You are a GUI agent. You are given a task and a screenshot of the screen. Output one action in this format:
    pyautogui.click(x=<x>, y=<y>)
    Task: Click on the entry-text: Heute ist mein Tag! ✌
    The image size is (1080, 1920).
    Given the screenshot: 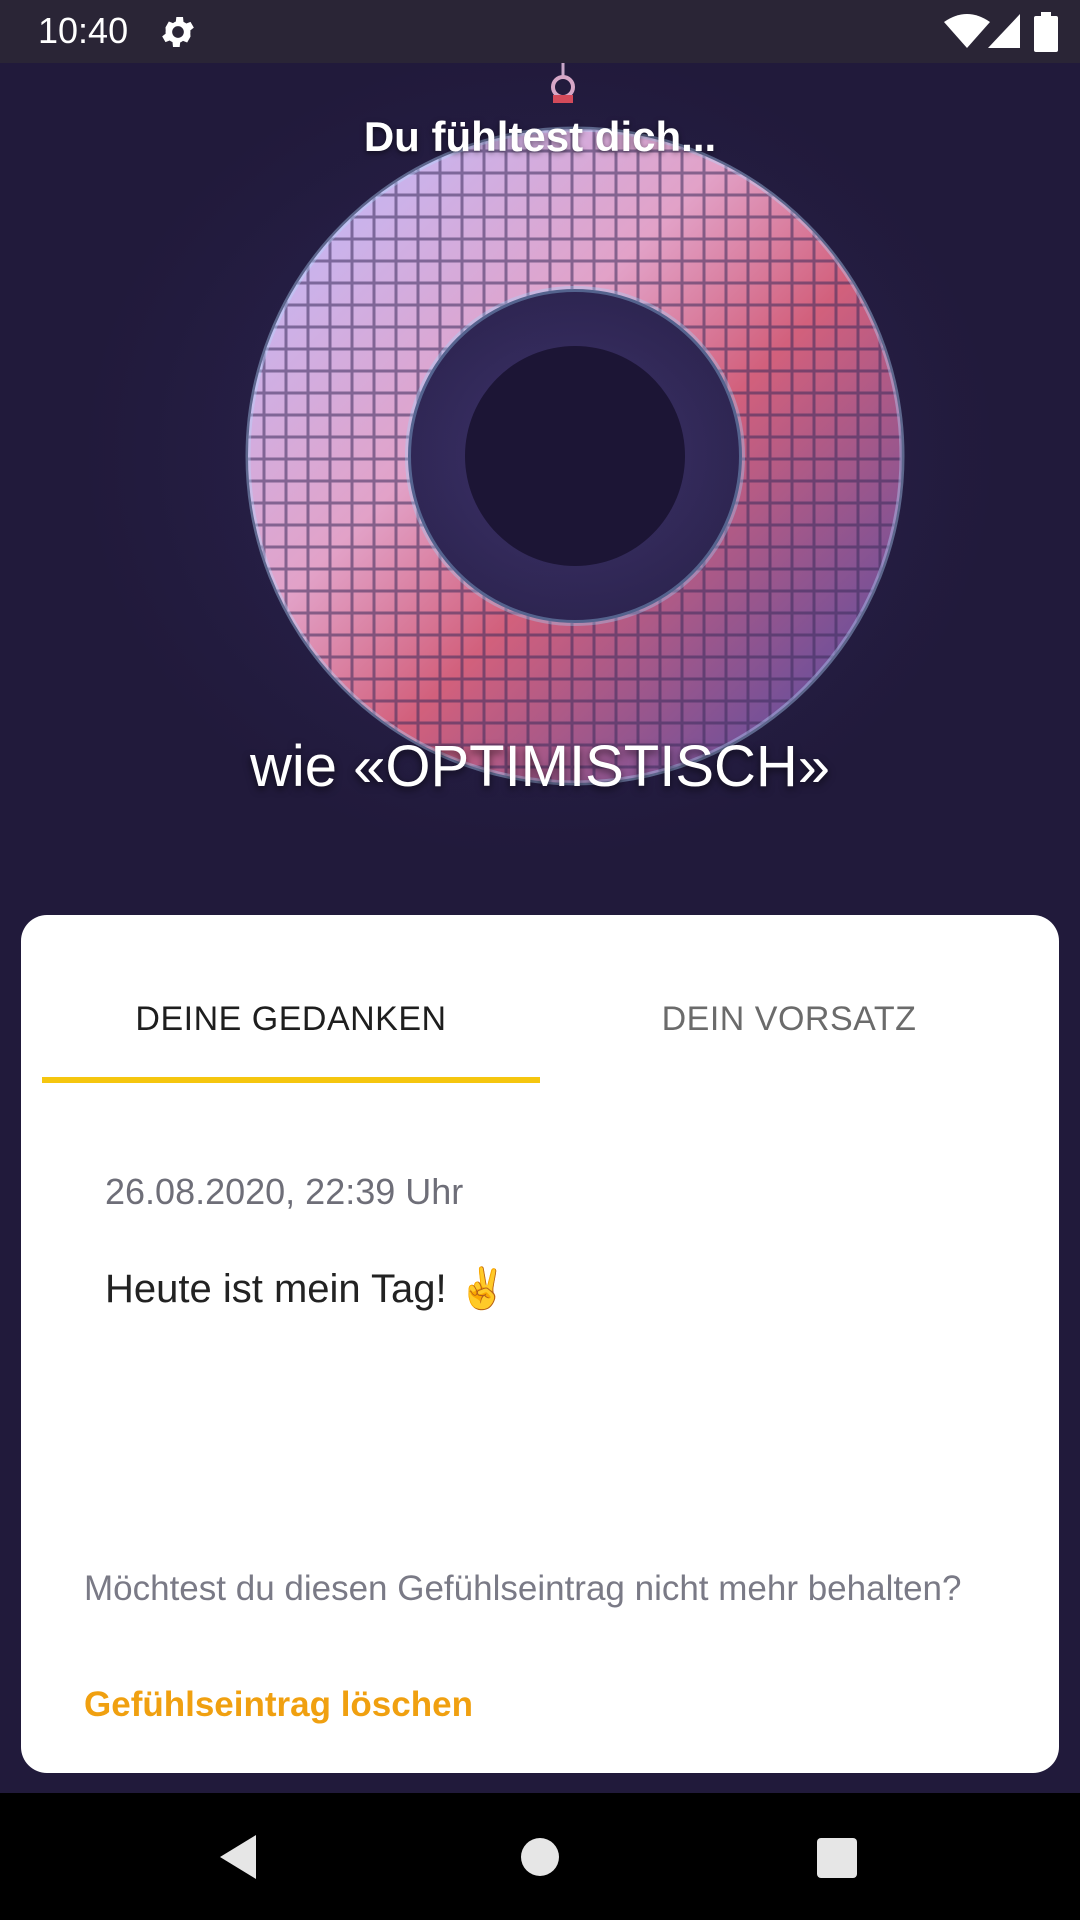 What is the action you would take?
    pyautogui.click(x=306, y=1288)
    